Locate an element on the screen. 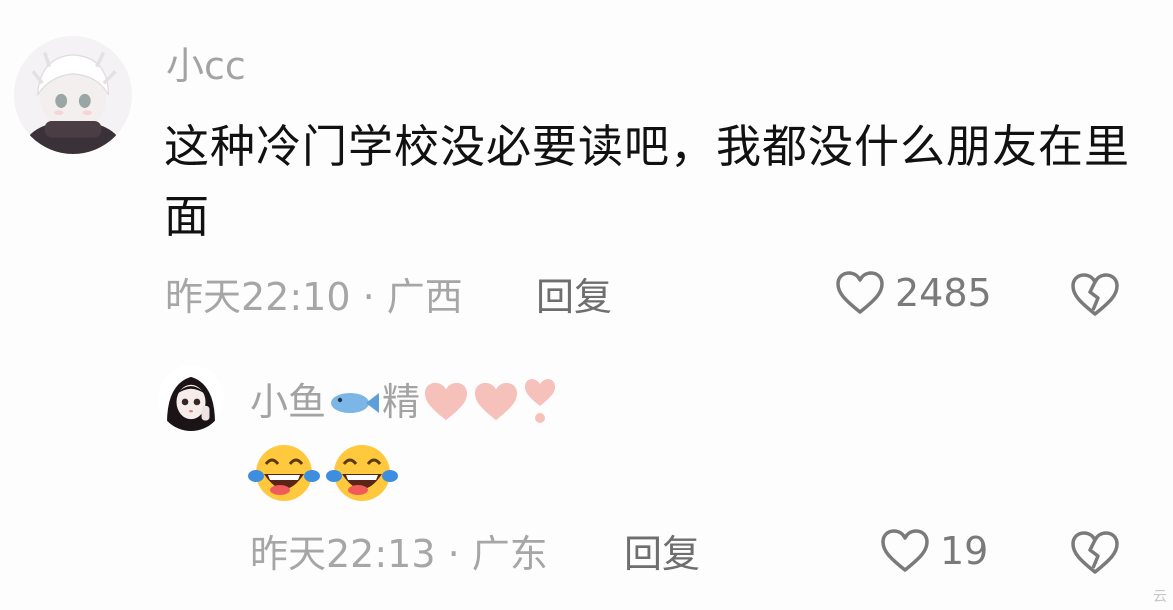 The height and width of the screenshot is (610, 1173). reply-username-suffix: 精 is located at coordinates (401, 402).